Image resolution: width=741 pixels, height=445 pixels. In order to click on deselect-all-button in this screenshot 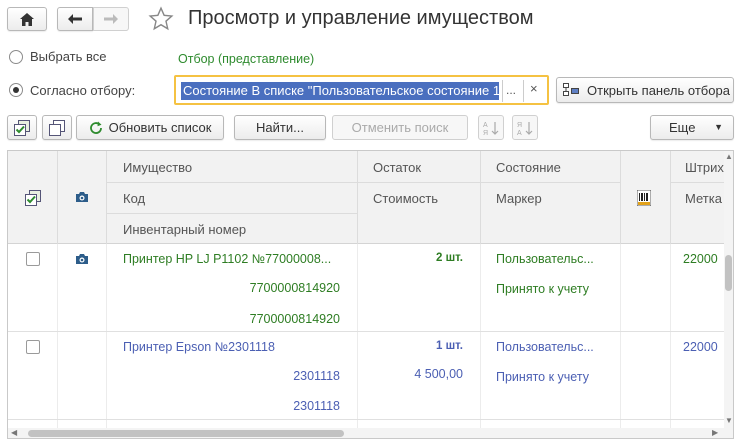, I will do `click(57, 127)`.